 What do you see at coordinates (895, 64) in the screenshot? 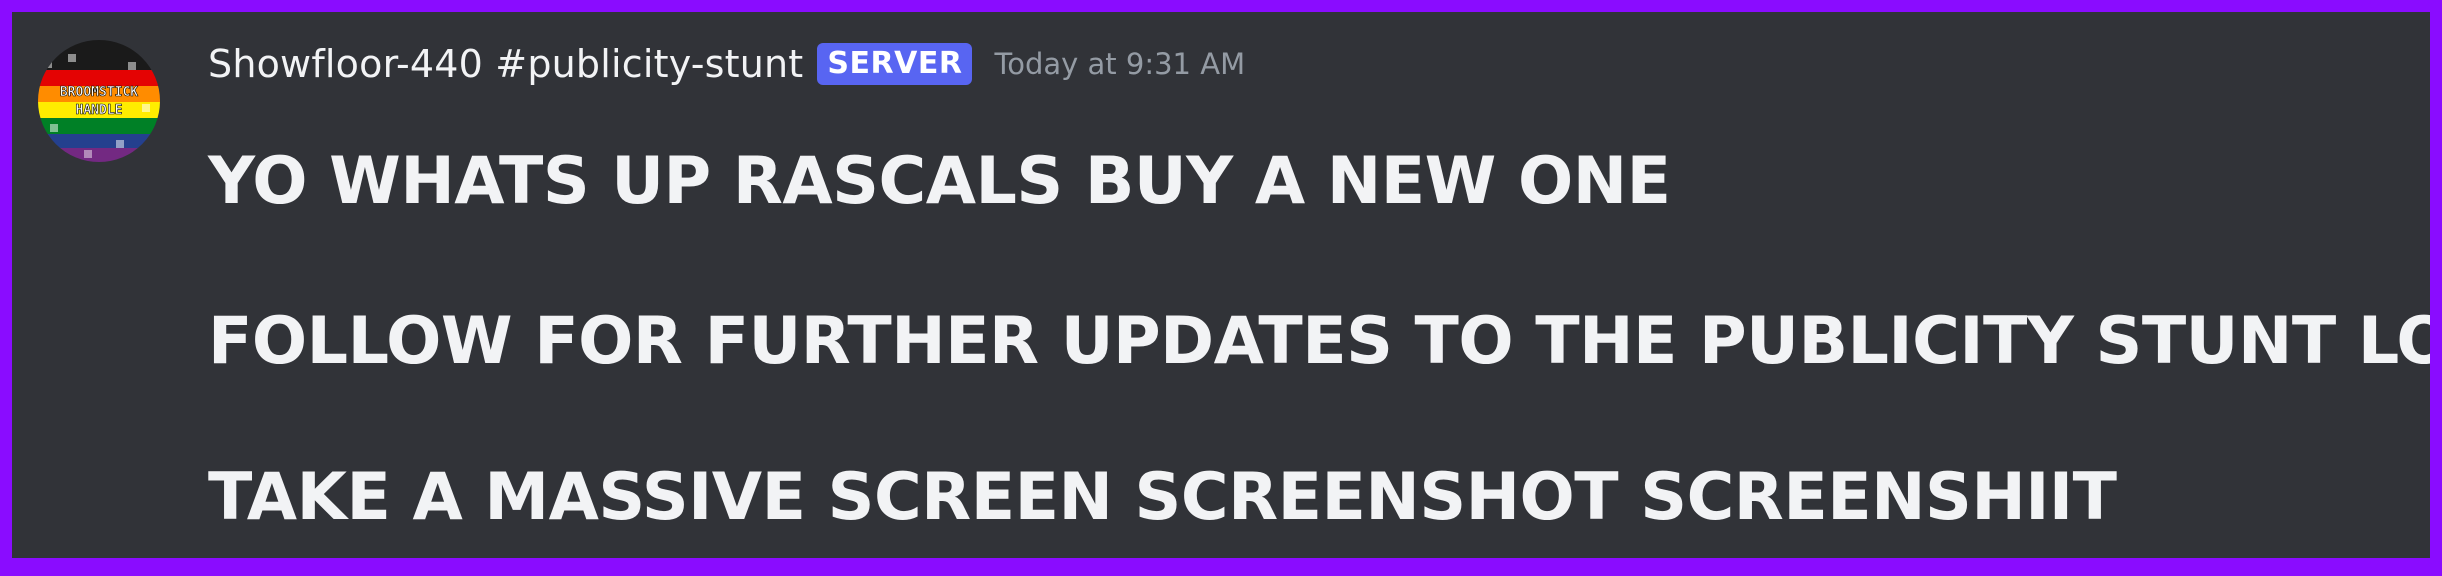
I see `server-badge: SERVER` at bounding box center [895, 64].